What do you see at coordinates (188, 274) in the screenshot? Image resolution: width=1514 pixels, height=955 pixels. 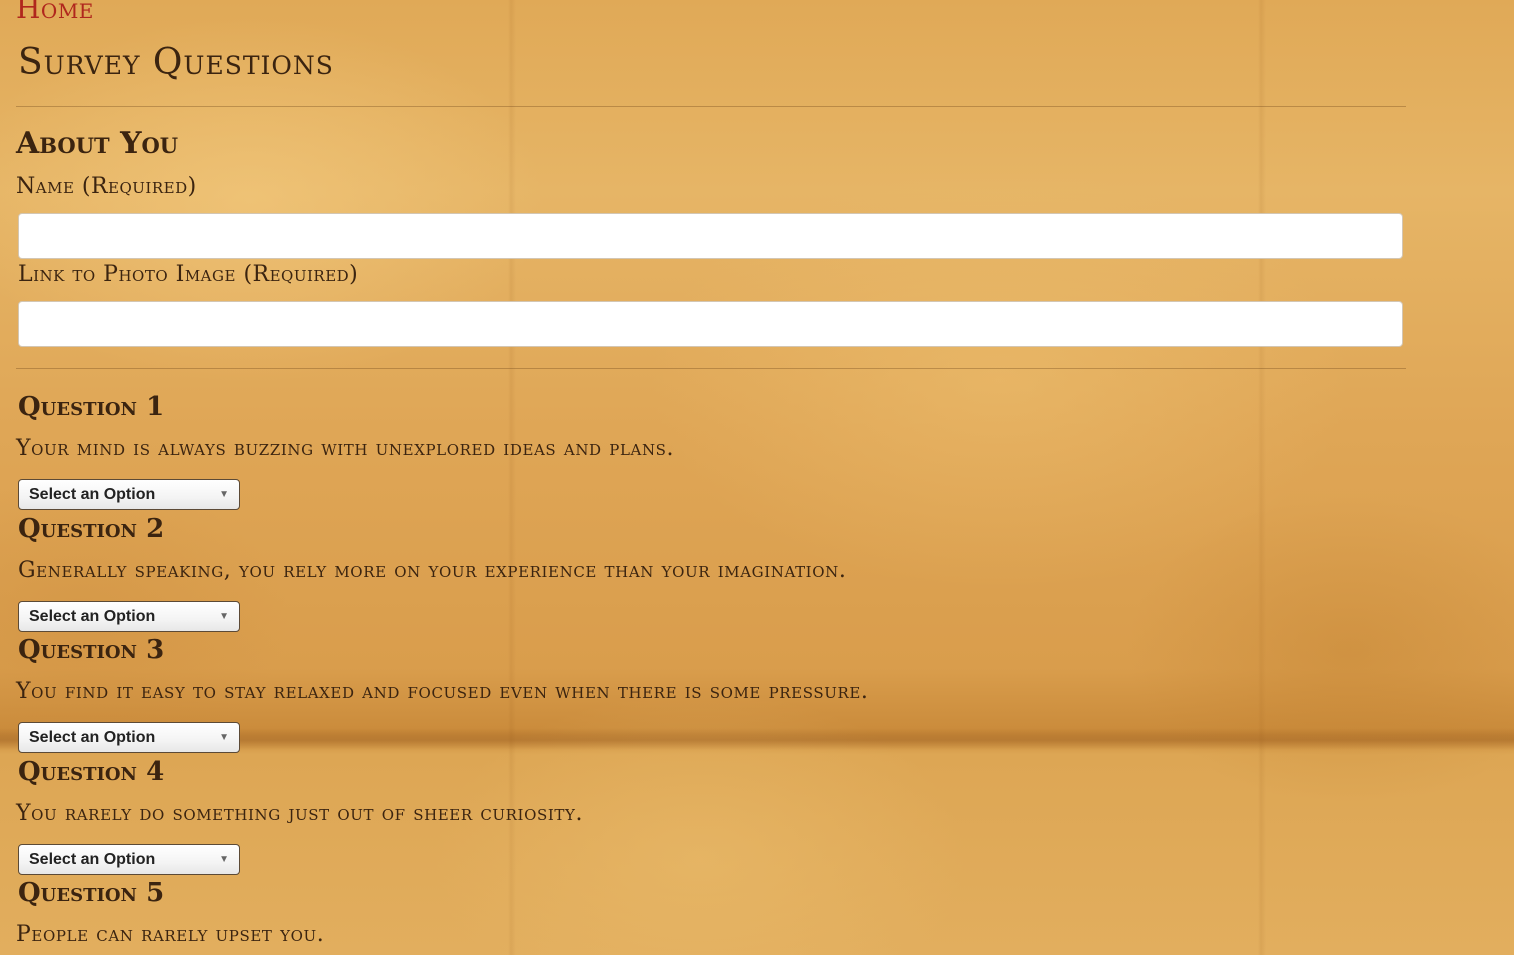 I see `photo-link-label: Link to Photo Image (Required)` at bounding box center [188, 274].